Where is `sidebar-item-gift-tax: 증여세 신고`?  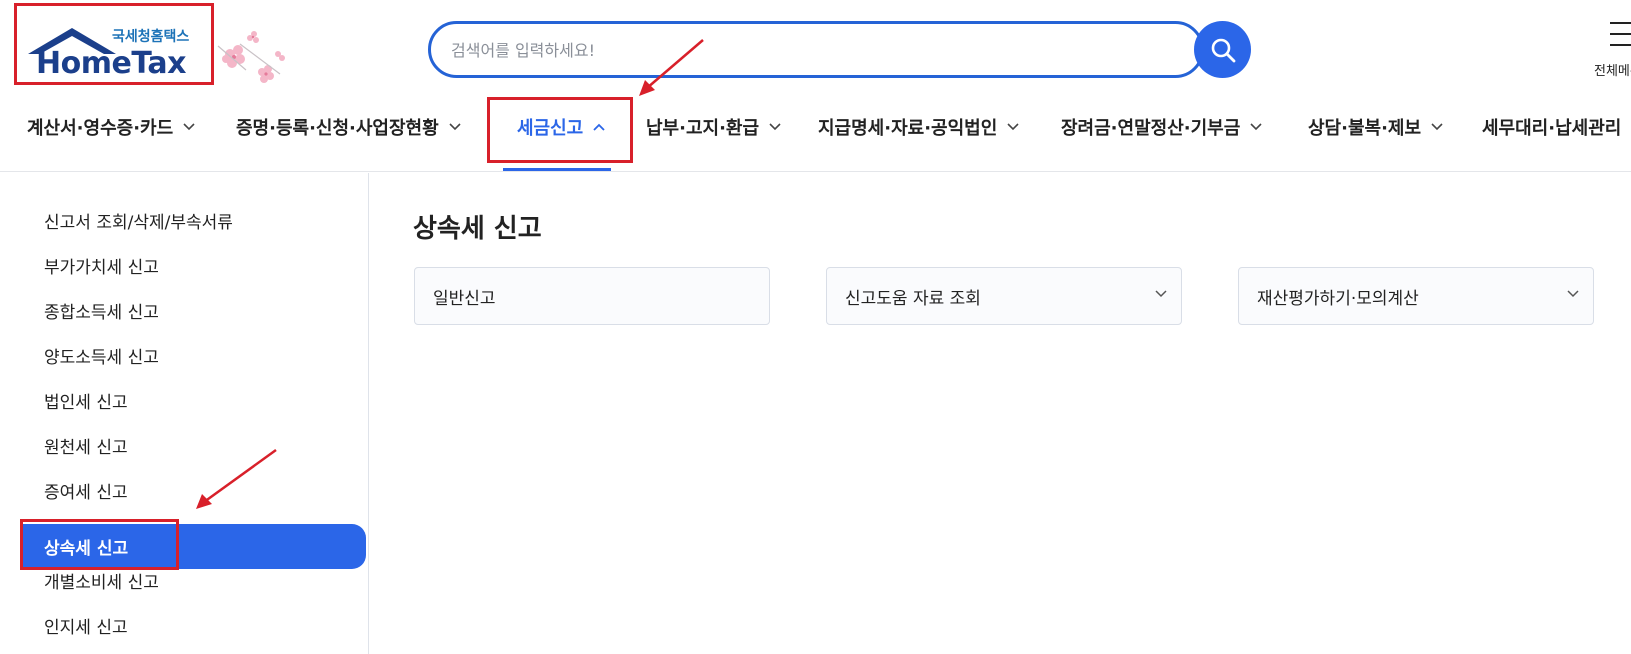 sidebar-item-gift-tax: 증여세 신고 is located at coordinates (183, 490).